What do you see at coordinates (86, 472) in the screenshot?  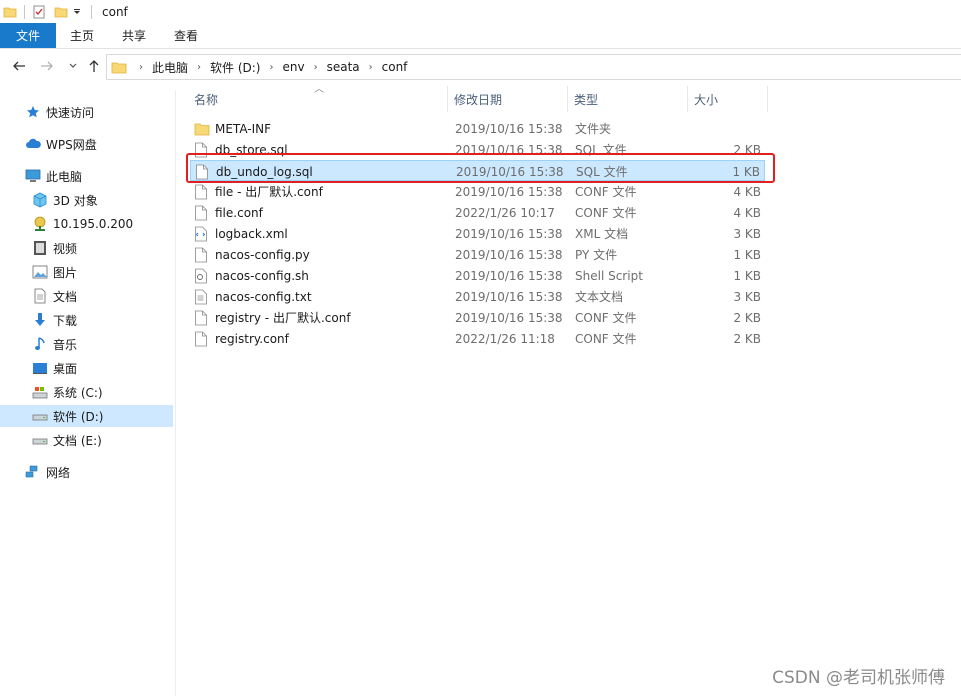 I see `nav-item-network: 网络` at bounding box center [86, 472].